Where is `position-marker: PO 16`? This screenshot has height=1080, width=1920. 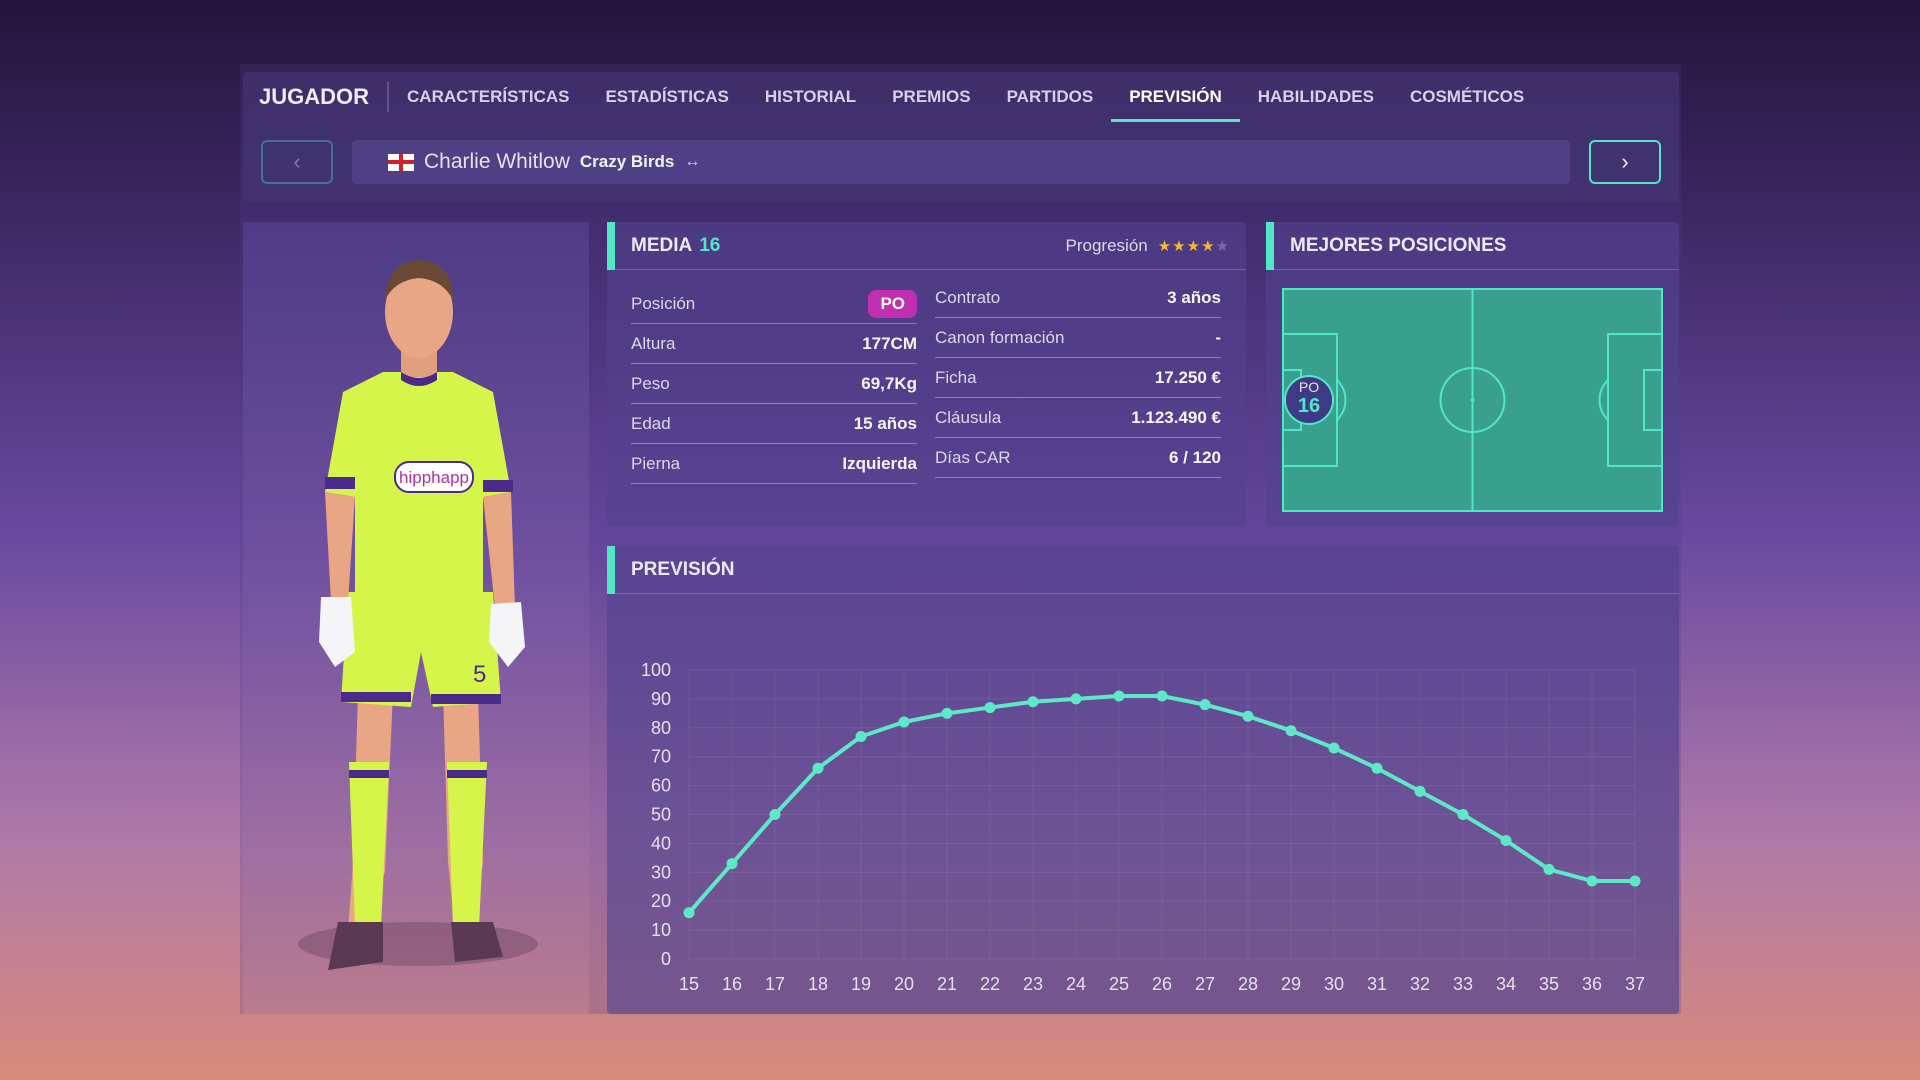 position-marker: PO 16 is located at coordinates (1309, 400).